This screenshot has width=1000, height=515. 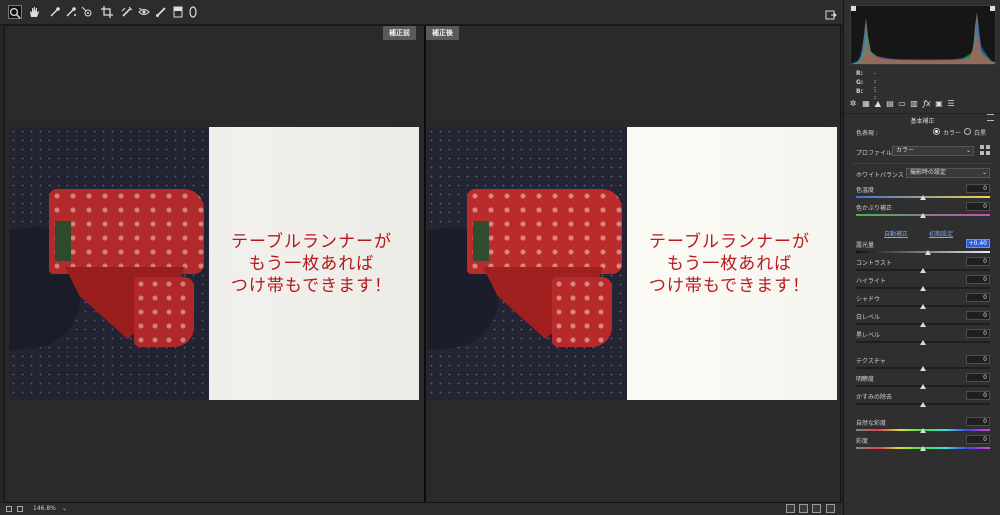 I want to click on target-icon, so click(x=87, y=12).